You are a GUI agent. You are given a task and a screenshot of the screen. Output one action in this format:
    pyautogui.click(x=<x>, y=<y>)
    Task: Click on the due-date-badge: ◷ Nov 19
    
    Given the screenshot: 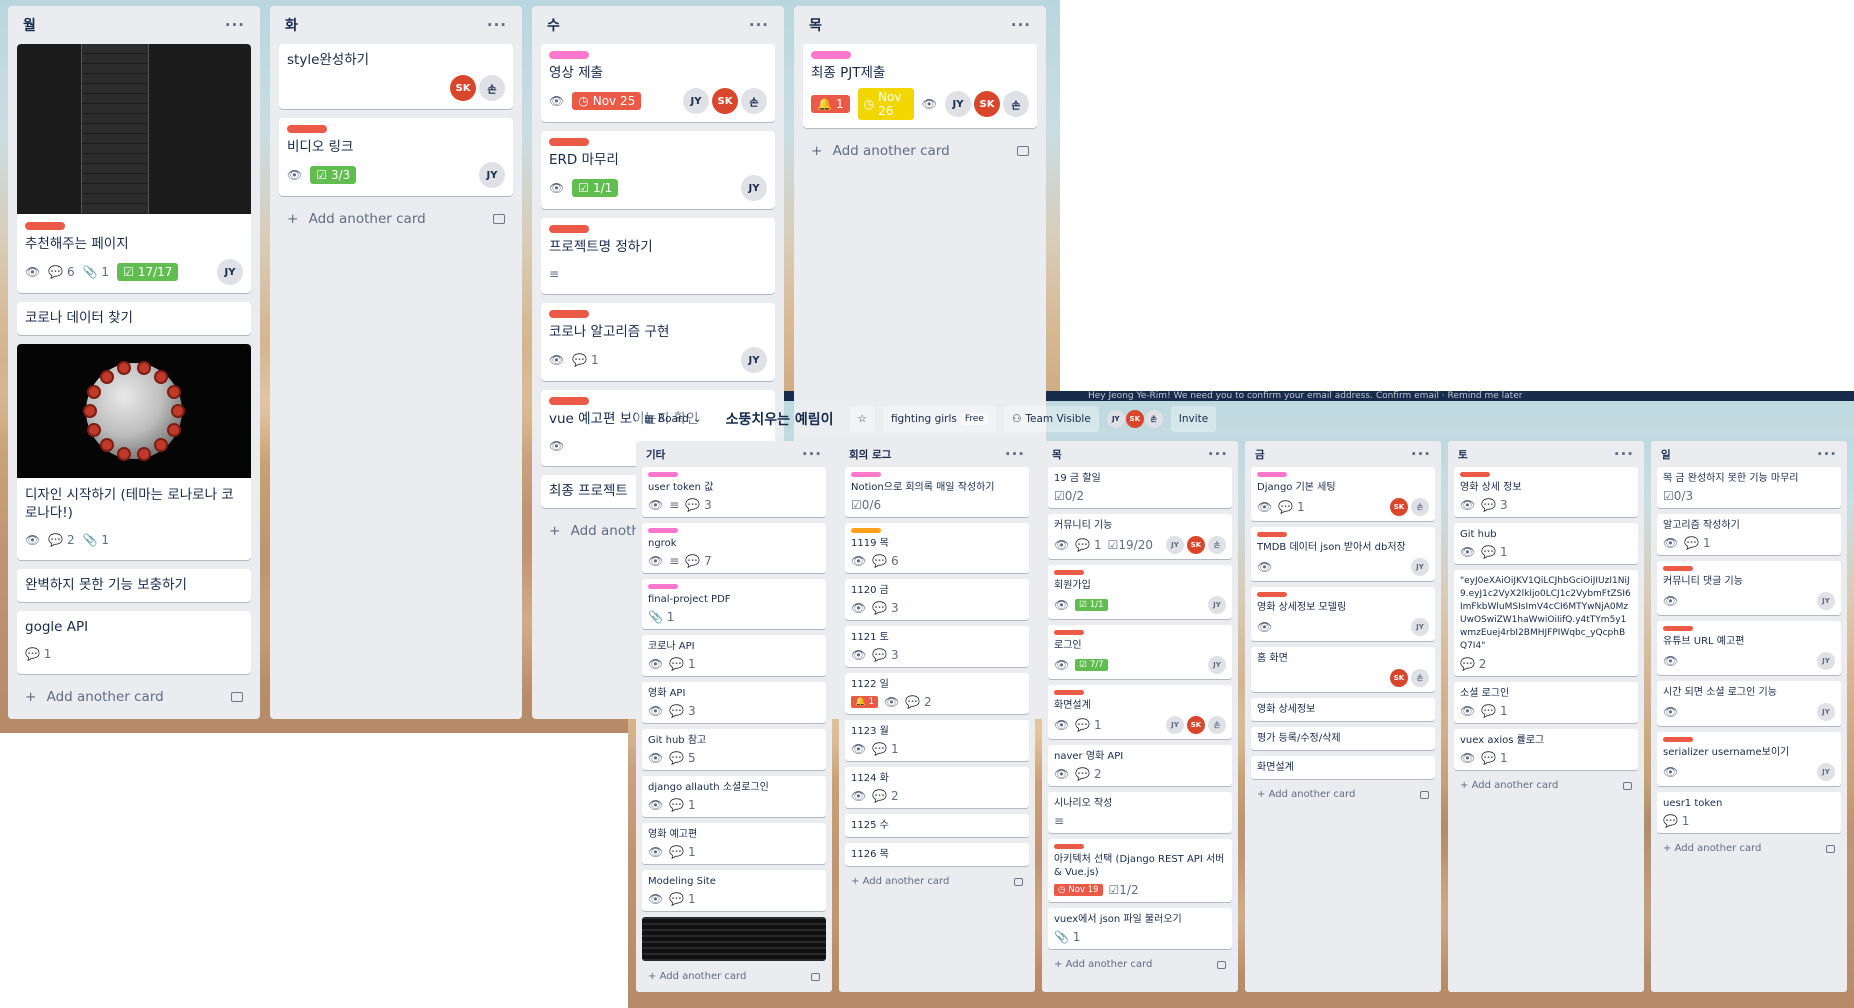 What is the action you would take?
    pyautogui.click(x=1078, y=890)
    